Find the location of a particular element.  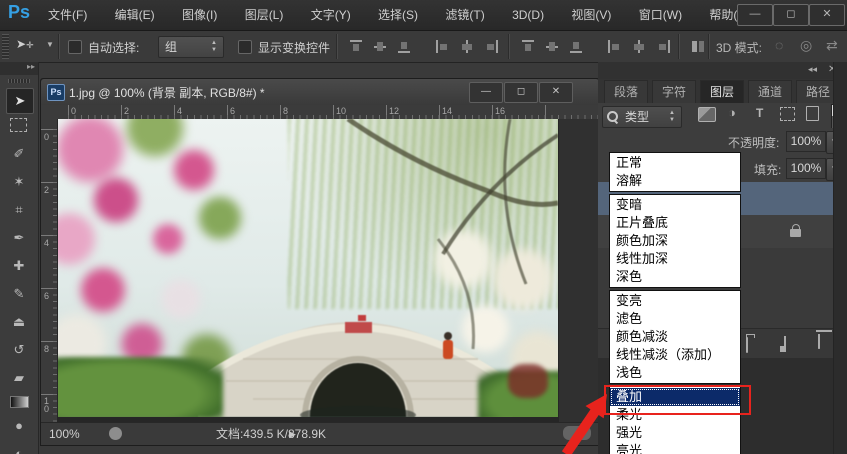

magic-wand-tool: ✶ is located at coordinates (19, 182).